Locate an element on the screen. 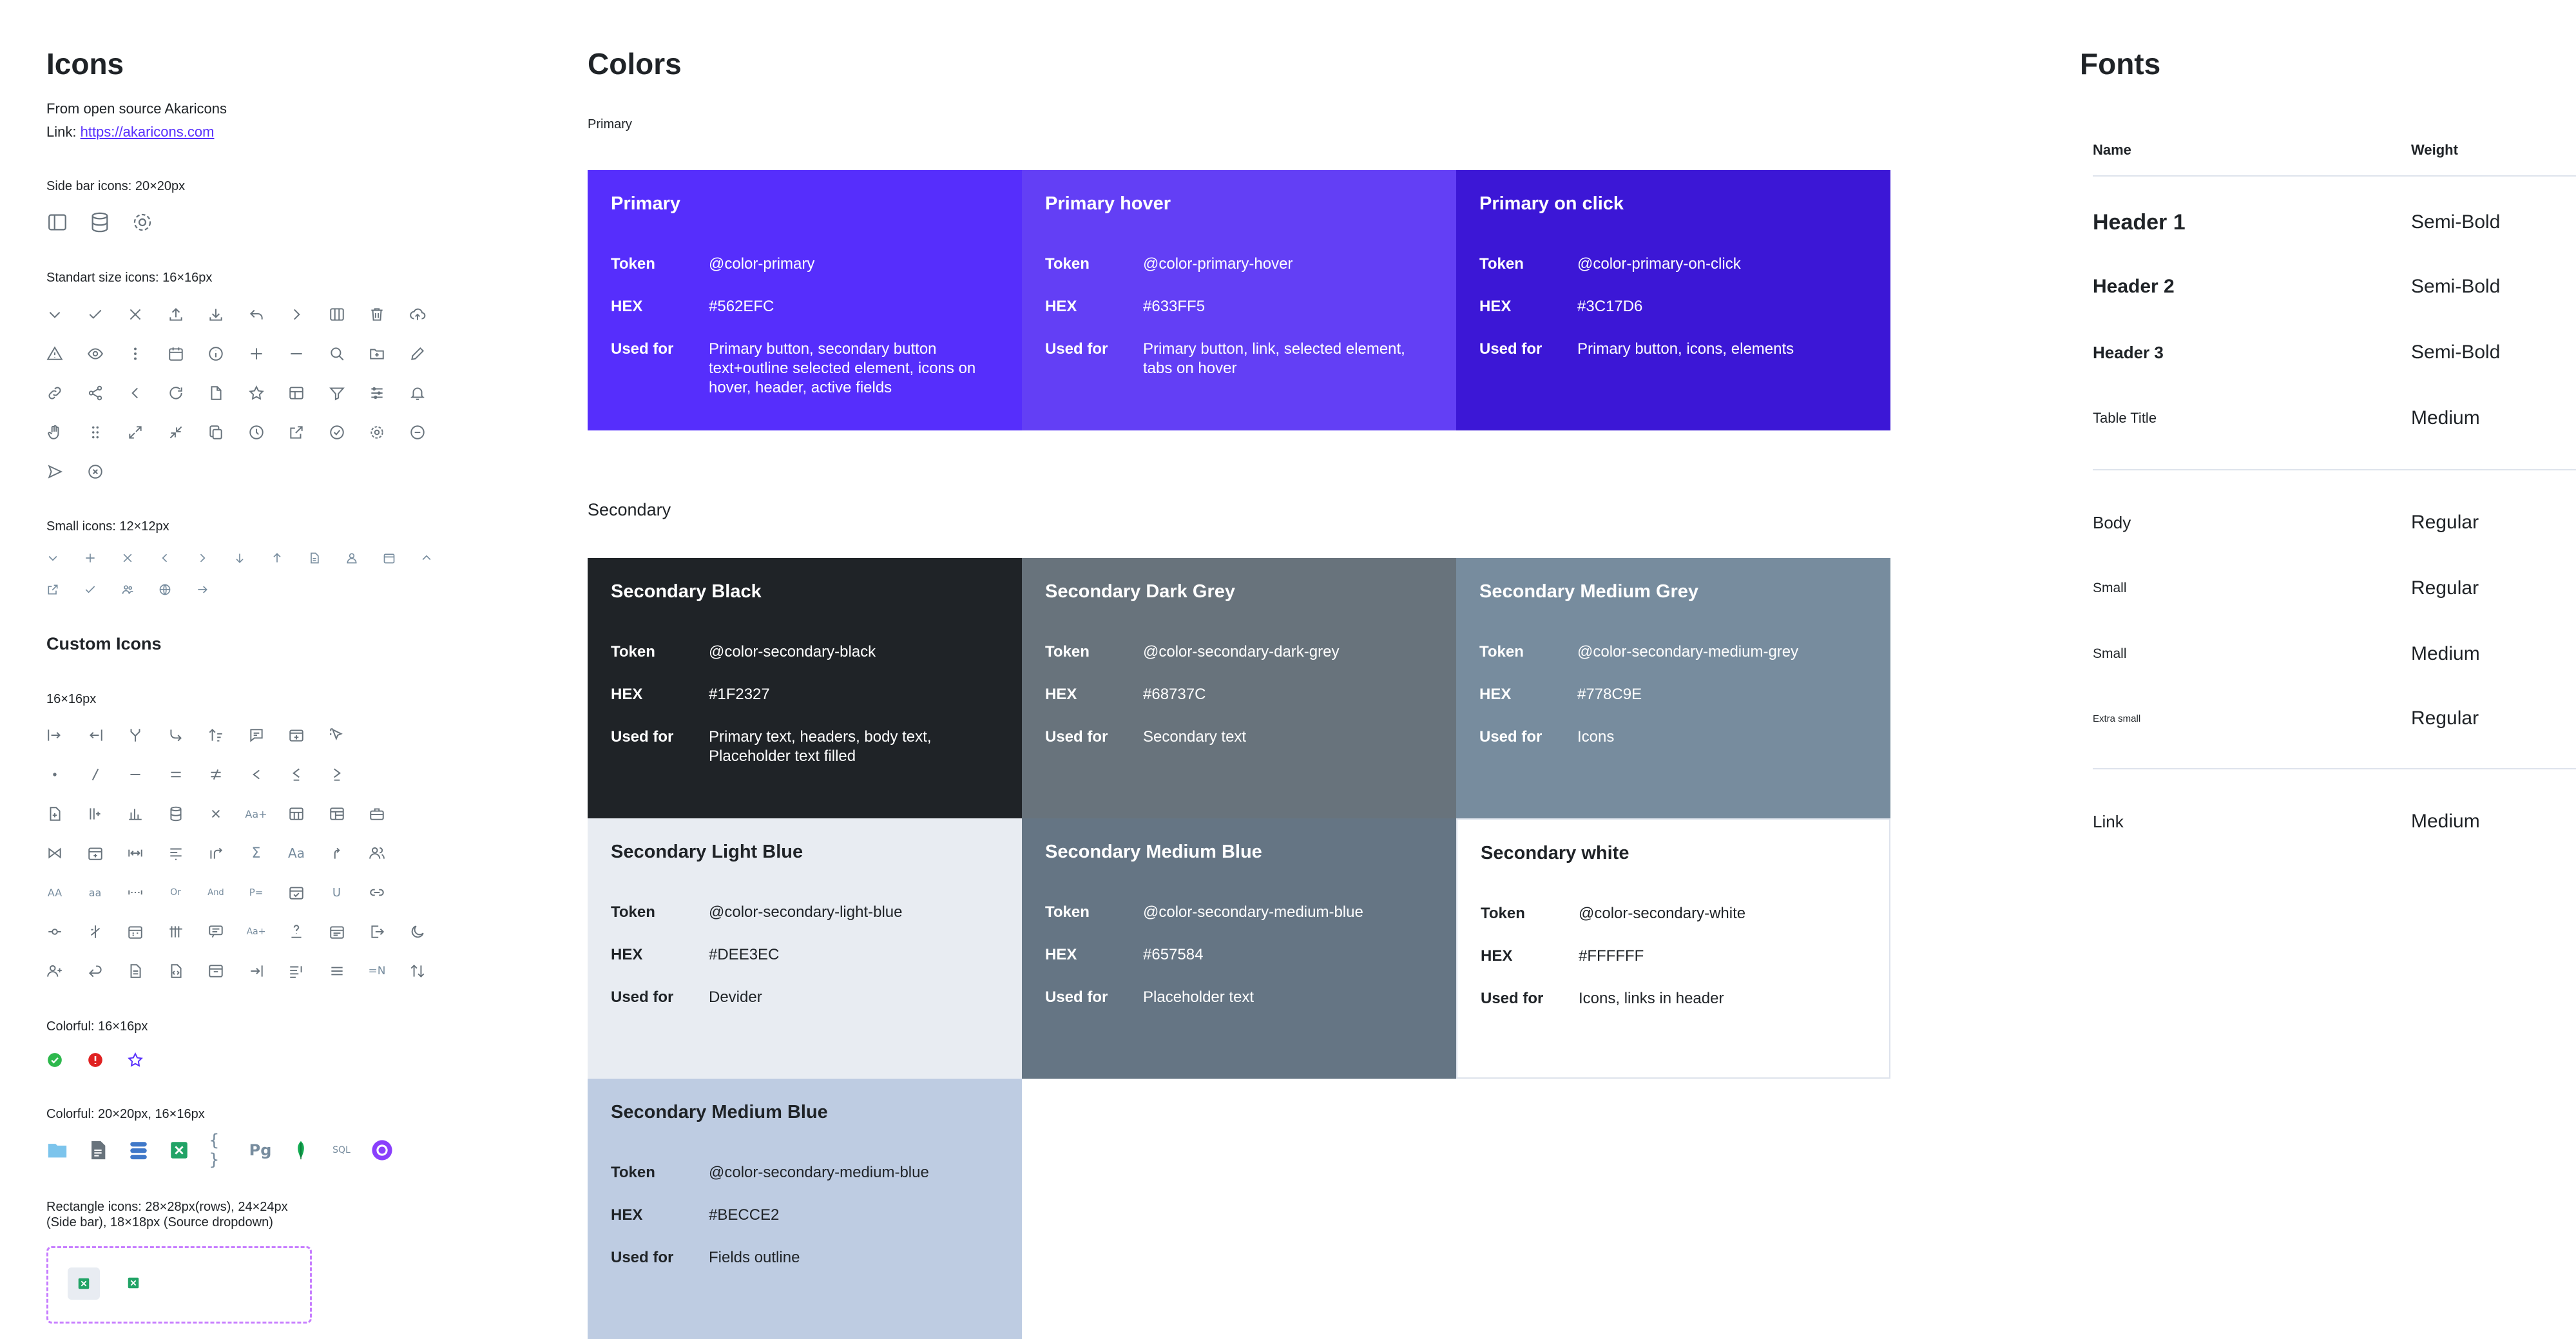 This screenshot has width=2576, height=1339. json-braces-icon: { } is located at coordinates (220, 1150).